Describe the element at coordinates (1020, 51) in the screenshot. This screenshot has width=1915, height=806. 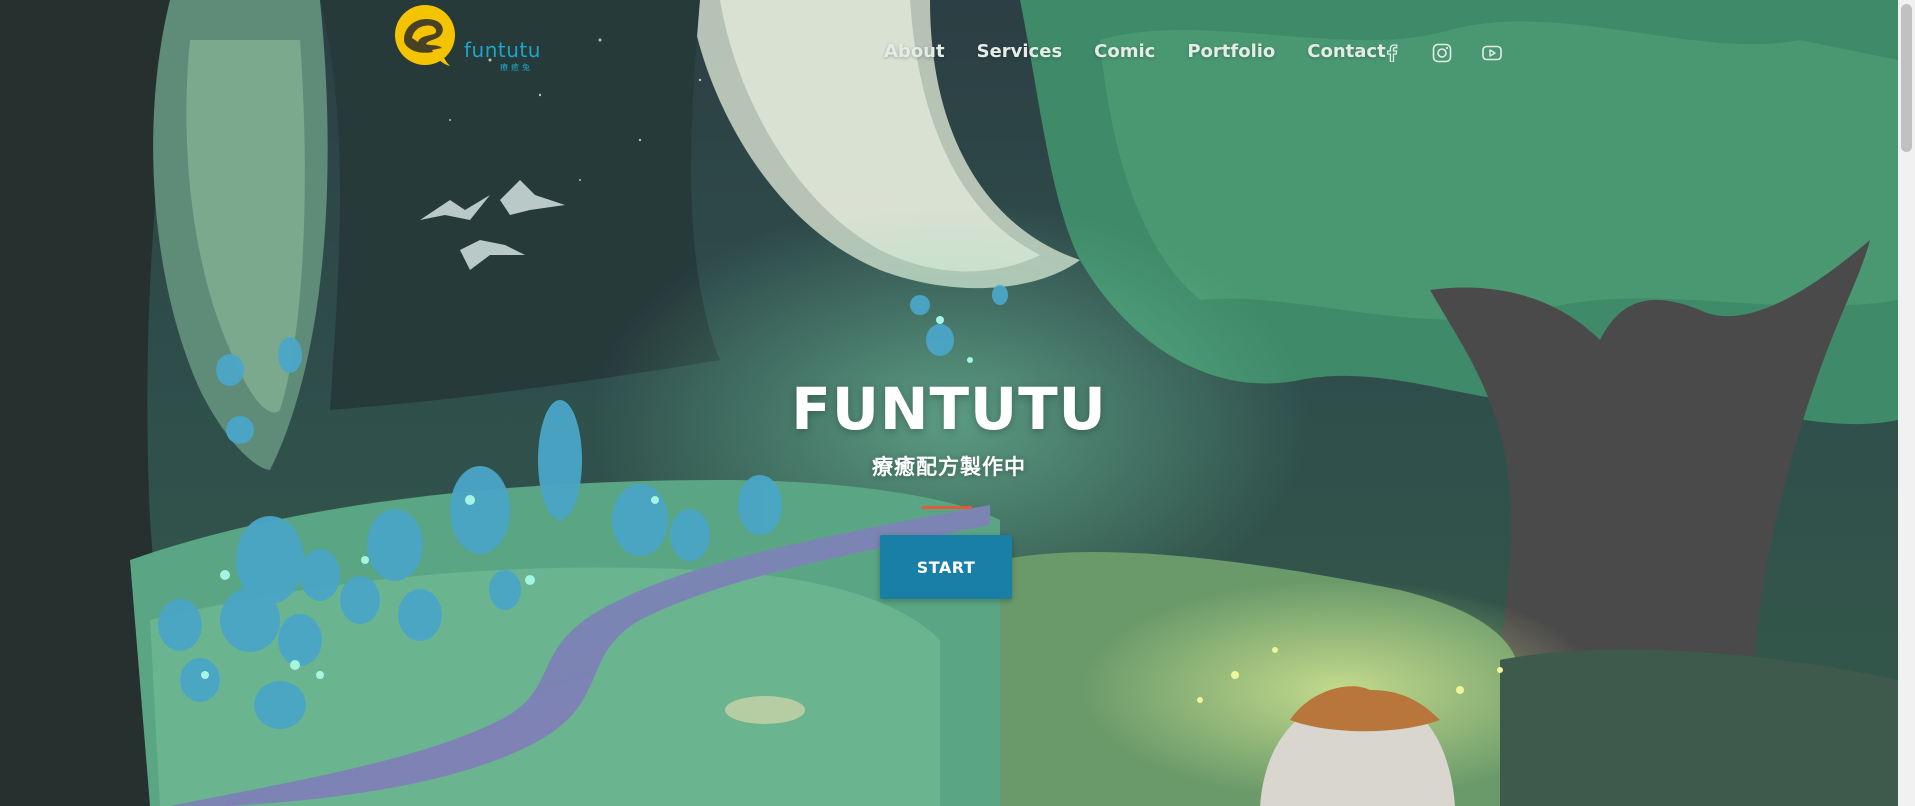
I see `nav-item-services: Services` at that location.